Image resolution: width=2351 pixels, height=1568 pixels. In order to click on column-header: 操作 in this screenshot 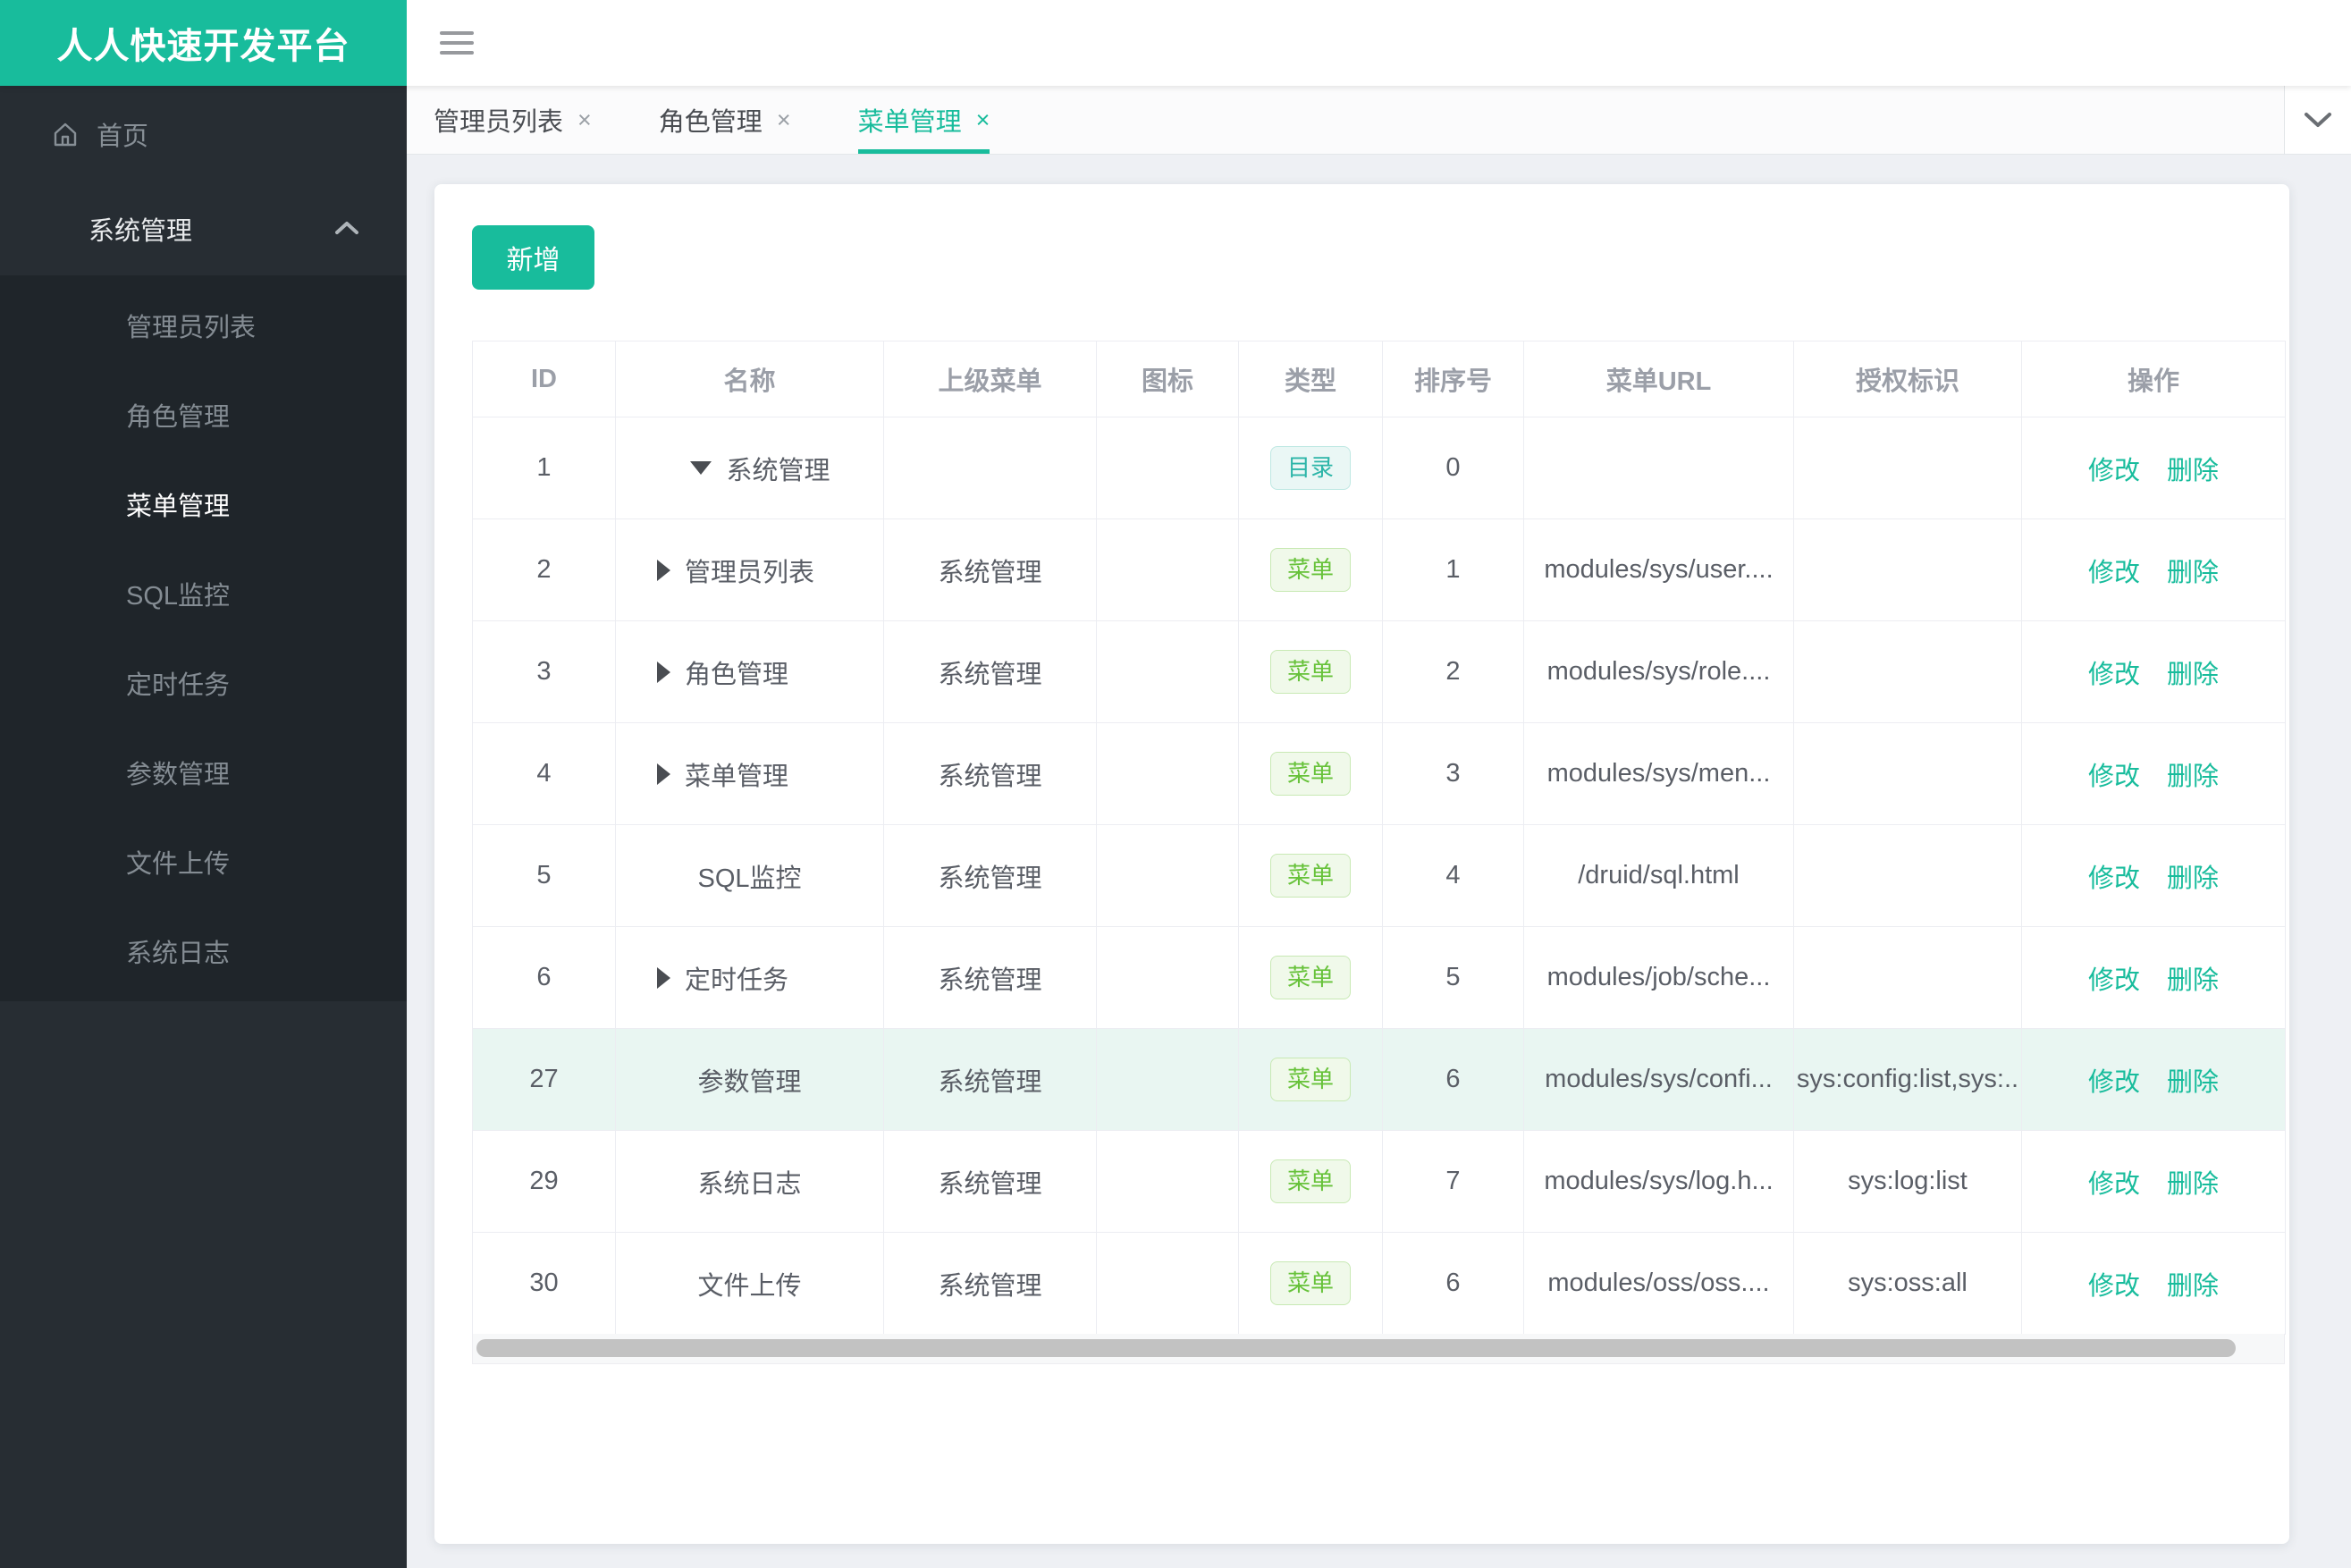, I will do `click(2153, 379)`.